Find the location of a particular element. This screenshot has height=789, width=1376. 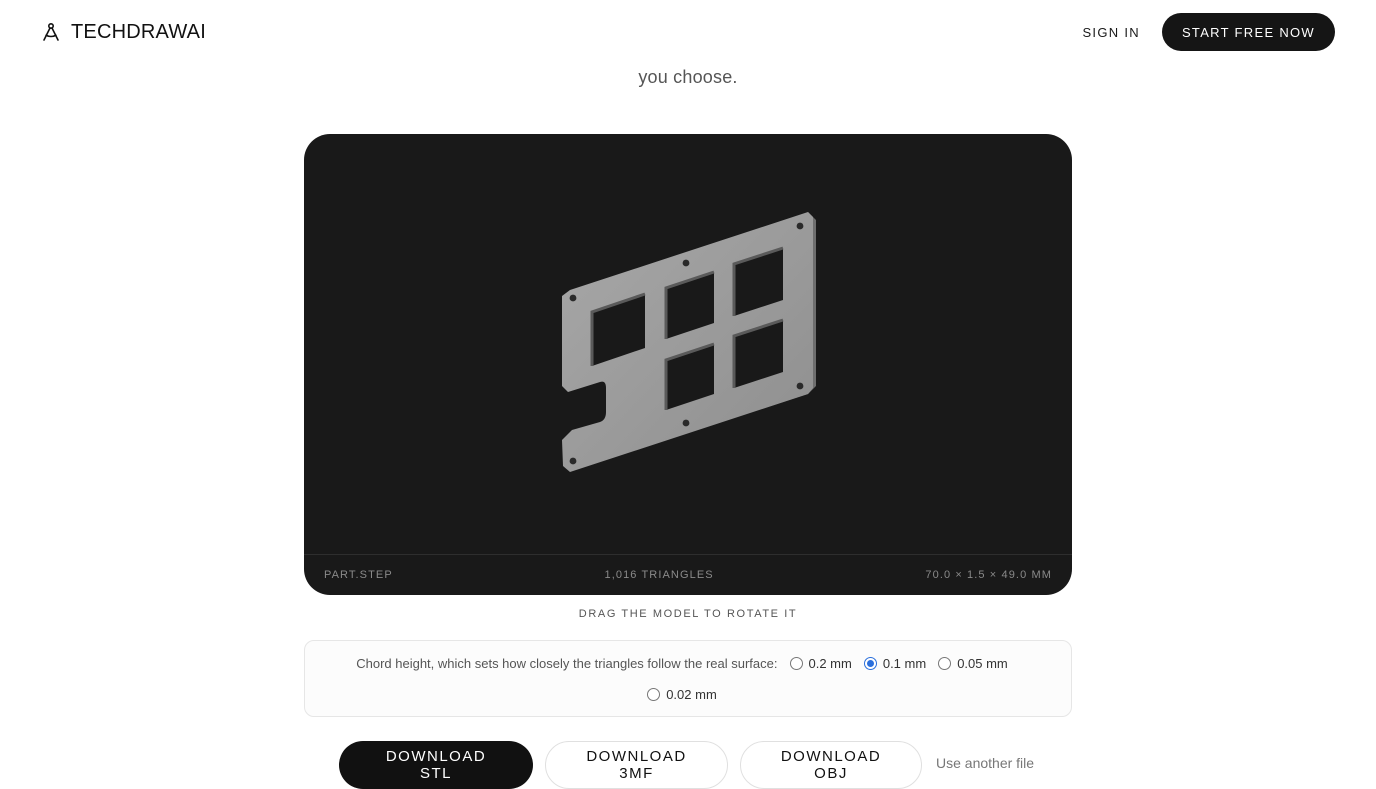

sign-in-link: SIGN IN is located at coordinates (1111, 32).